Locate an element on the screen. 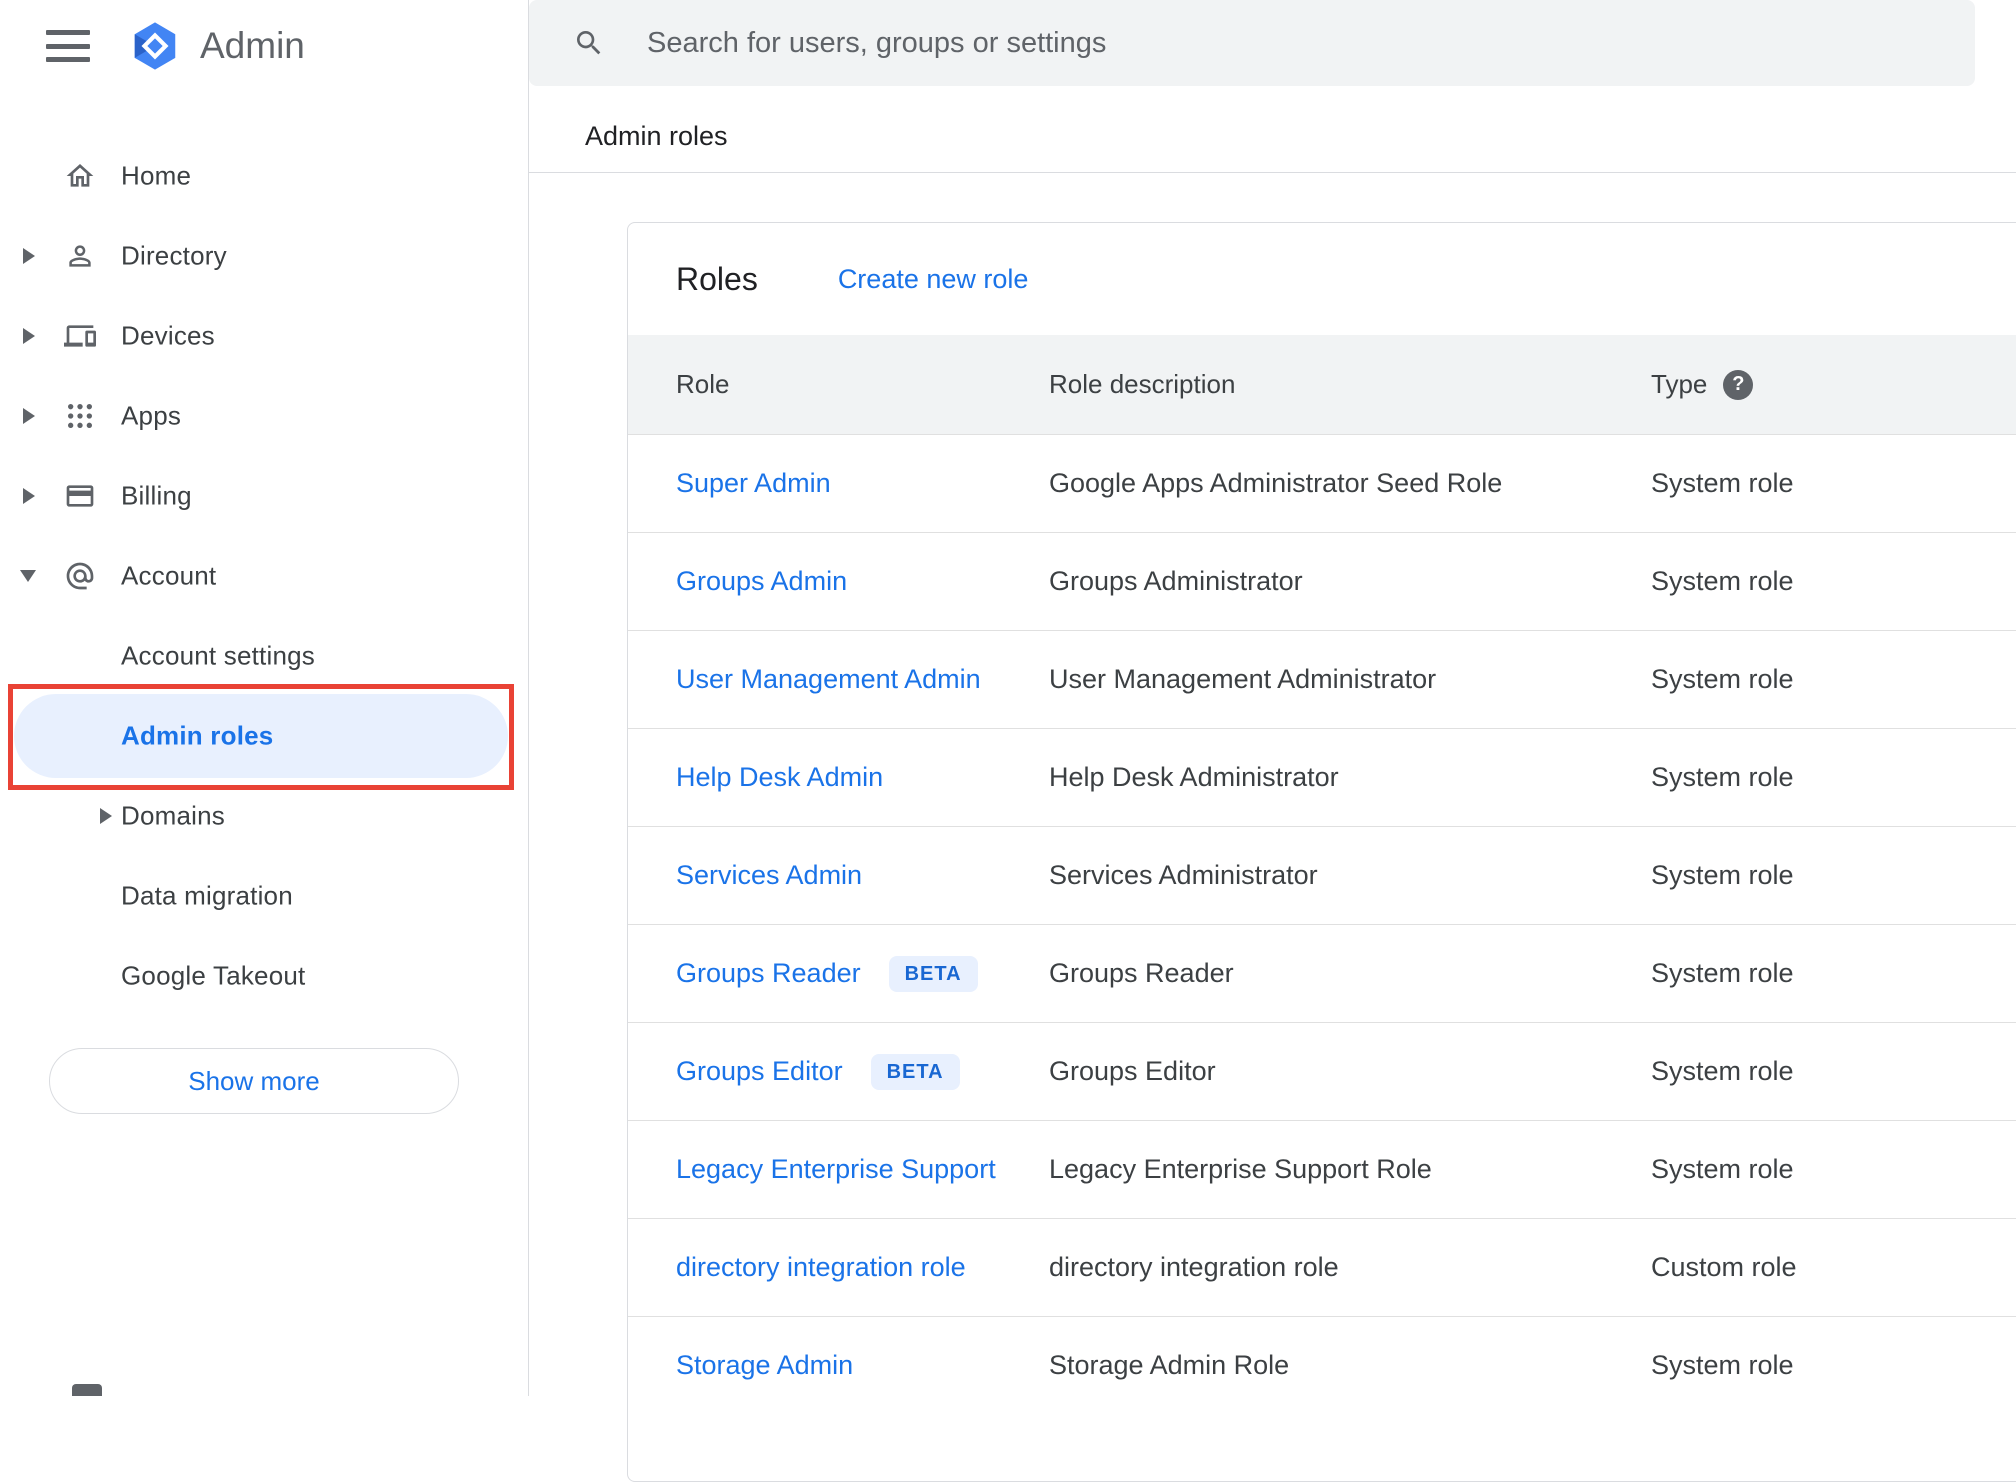 Image resolution: width=2016 pixels, height=1482 pixels. sidebar-item-account-settings: Account settings is located at coordinates (264, 656).